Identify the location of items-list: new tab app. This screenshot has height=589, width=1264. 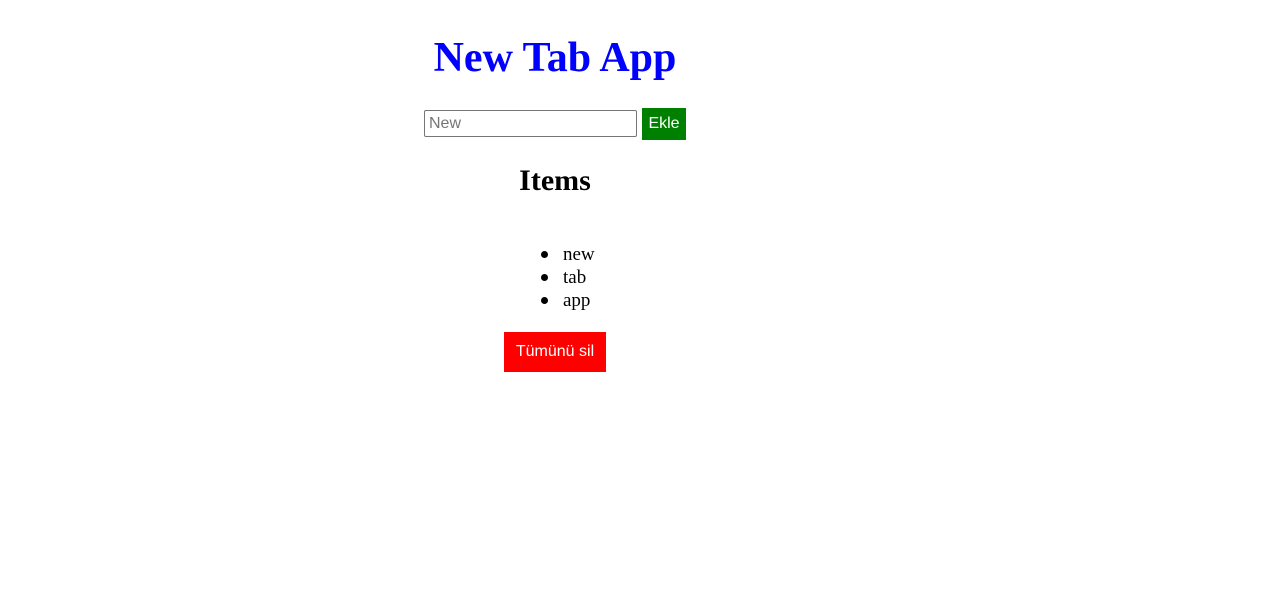
(555, 277).